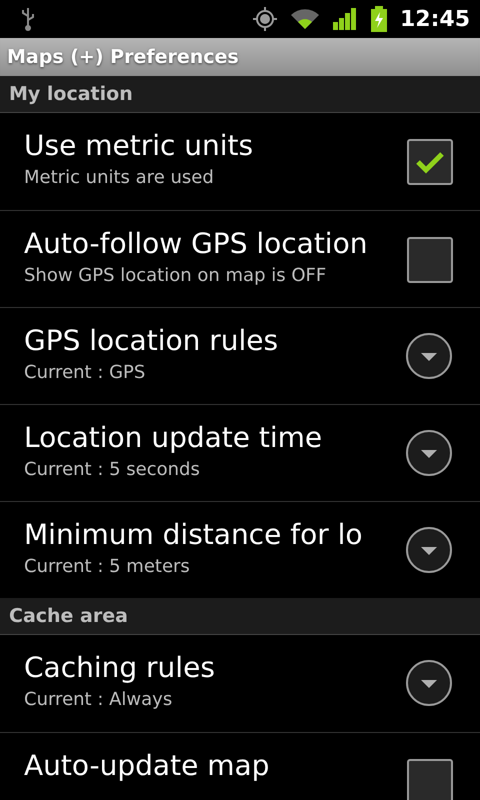 The width and height of the screenshot is (480, 800). What do you see at coordinates (379, 19) in the screenshot?
I see `battery-charging-icon` at bounding box center [379, 19].